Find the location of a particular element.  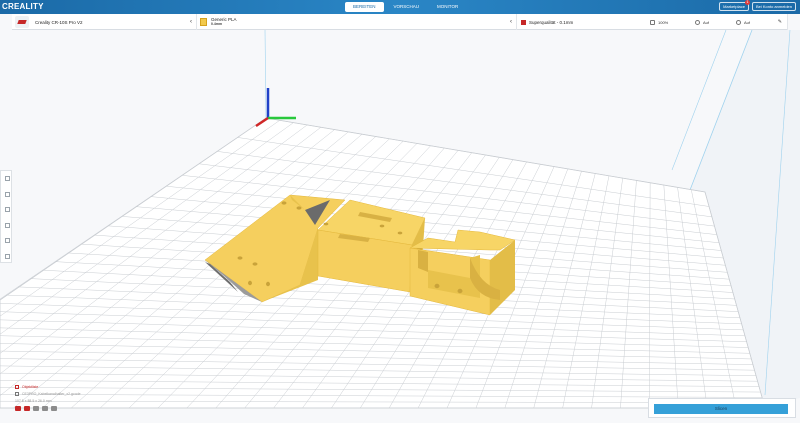

object-list-title: Objektliste is located at coordinates (30, 386).